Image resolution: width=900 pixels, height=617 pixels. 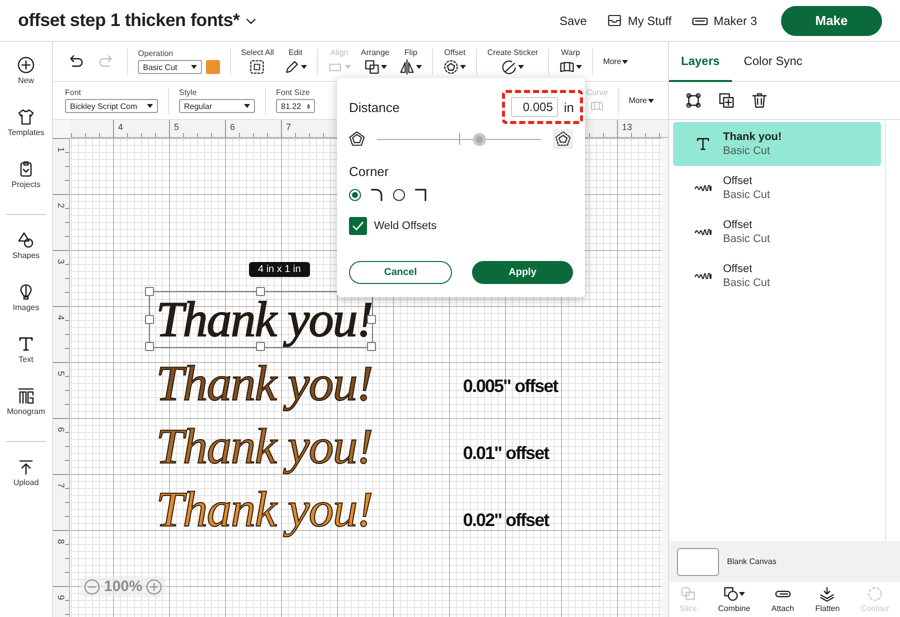 What do you see at coordinates (26, 65) in the screenshot?
I see `plus-circle-icon` at bounding box center [26, 65].